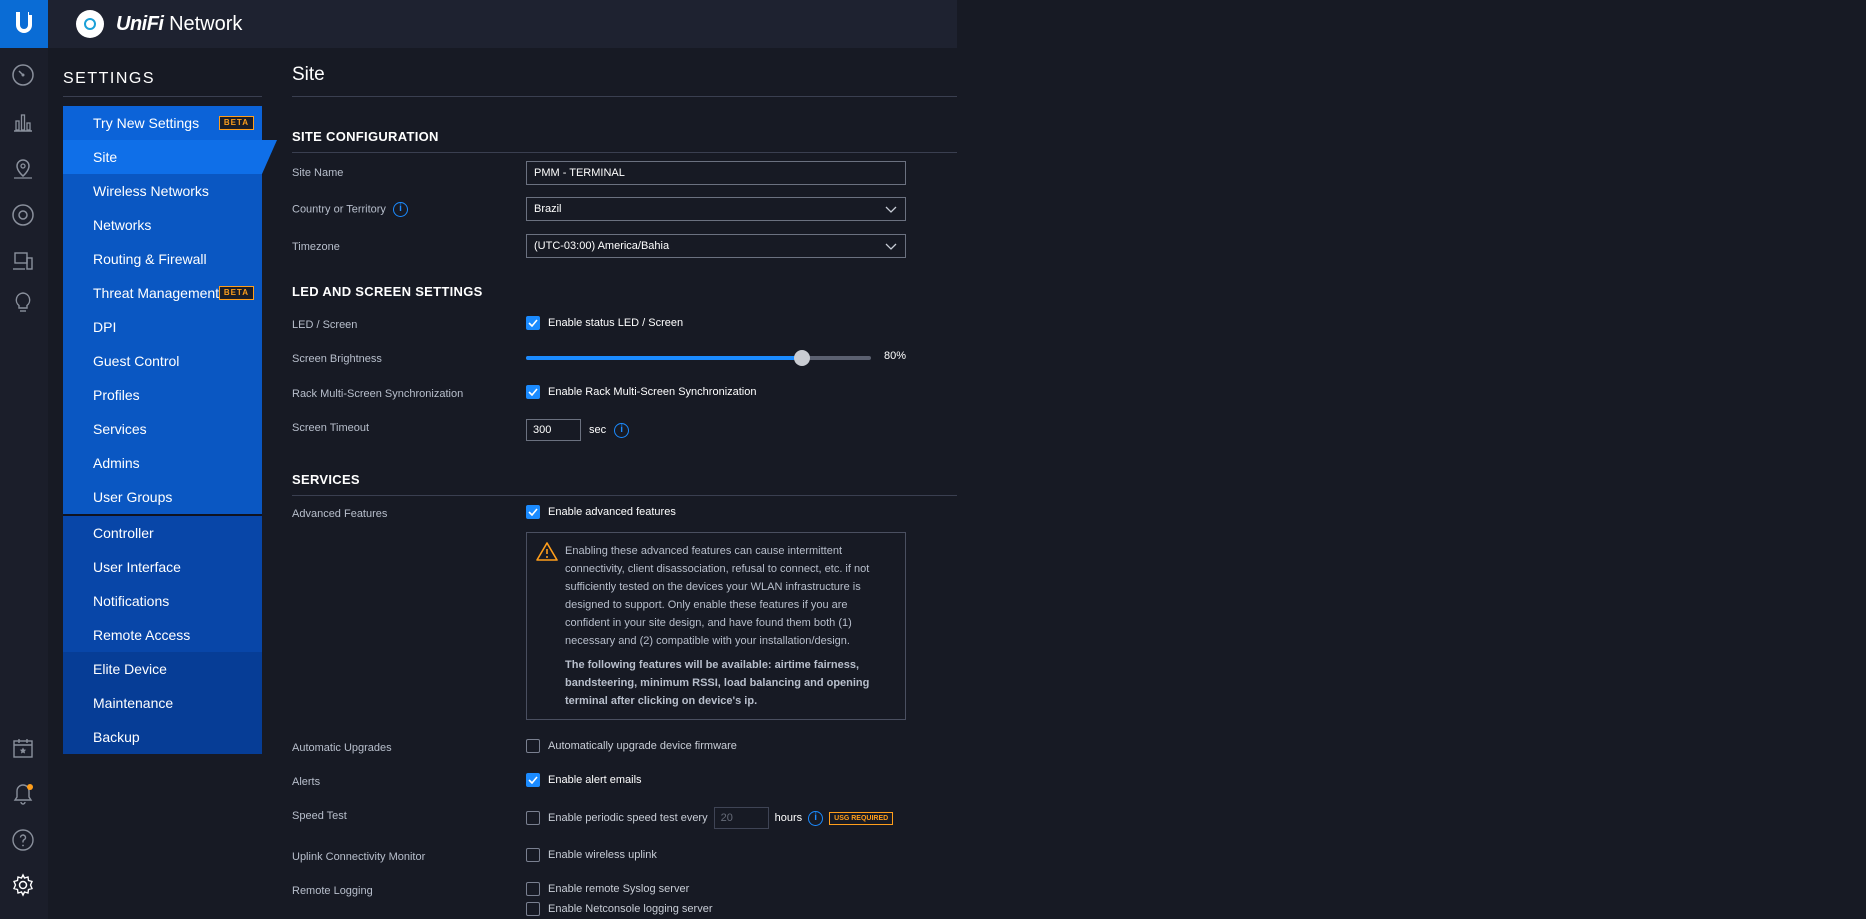 The image size is (1866, 919). I want to click on nav-item-label: Elite Device, so click(130, 669).